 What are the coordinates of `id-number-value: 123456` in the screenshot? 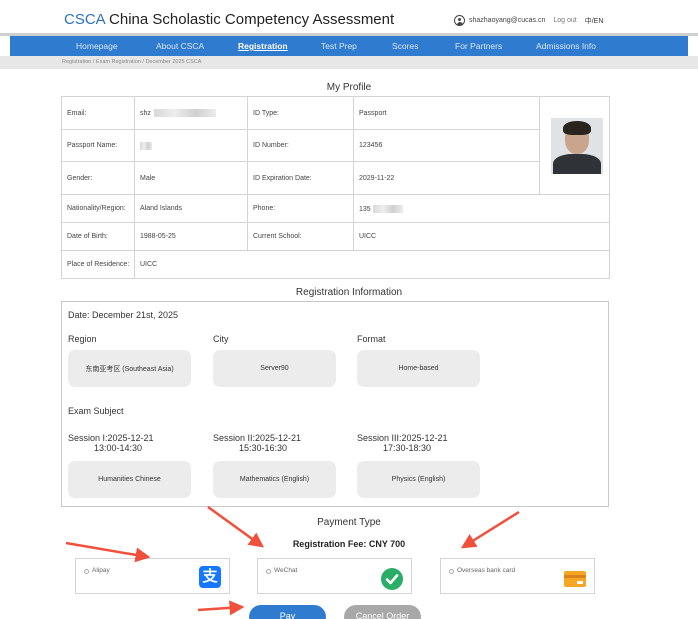 It's located at (446, 145).